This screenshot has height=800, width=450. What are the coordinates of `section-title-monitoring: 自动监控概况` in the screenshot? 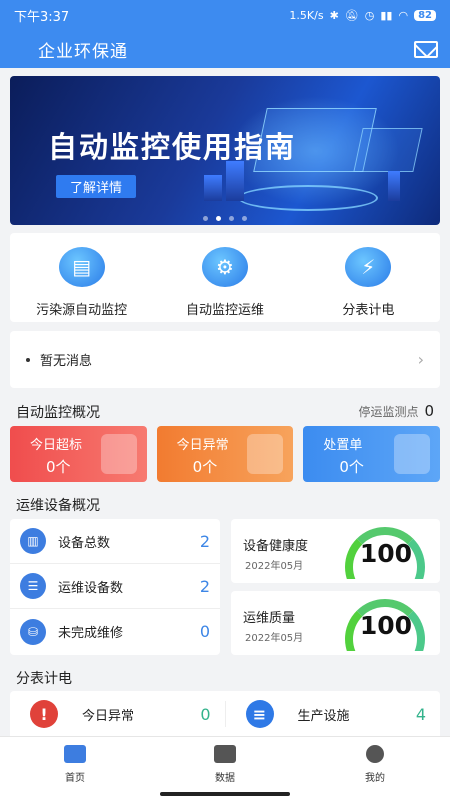 It's located at (58, 413).